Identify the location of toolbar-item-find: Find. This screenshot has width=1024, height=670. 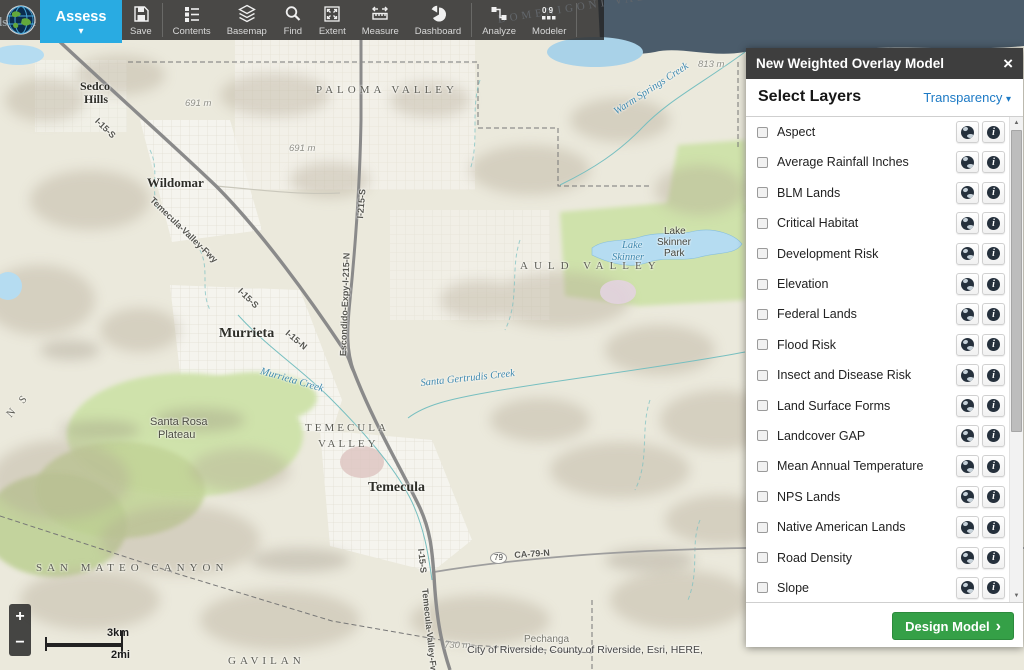
(293, 20).